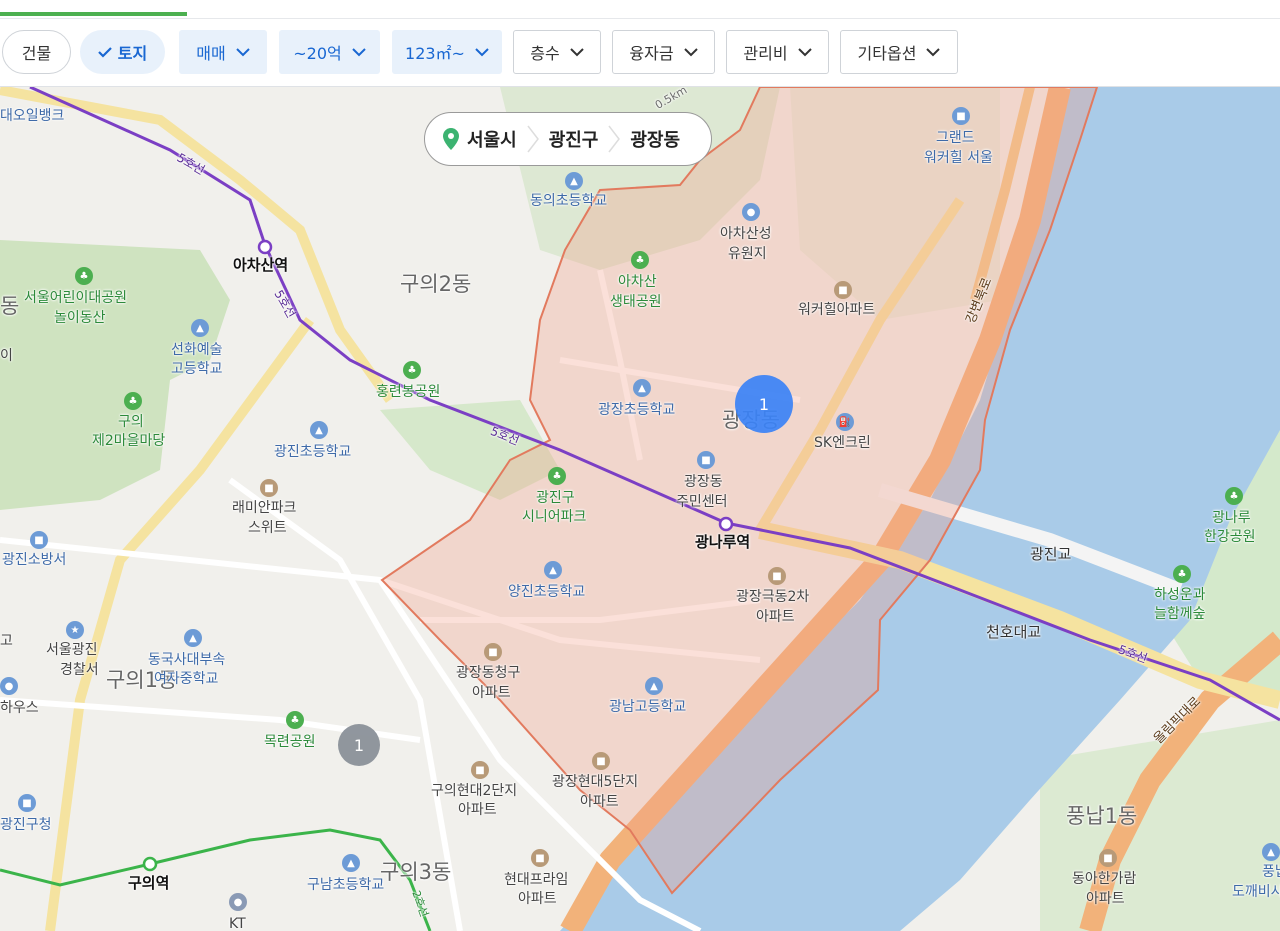 The height and width of the screenshot is (931, 1280). What do you see at coordinates (32, 116) in the screenshot?
I see `poi-oilbank: 대오일뱅크` at bounding box center [32, 116].